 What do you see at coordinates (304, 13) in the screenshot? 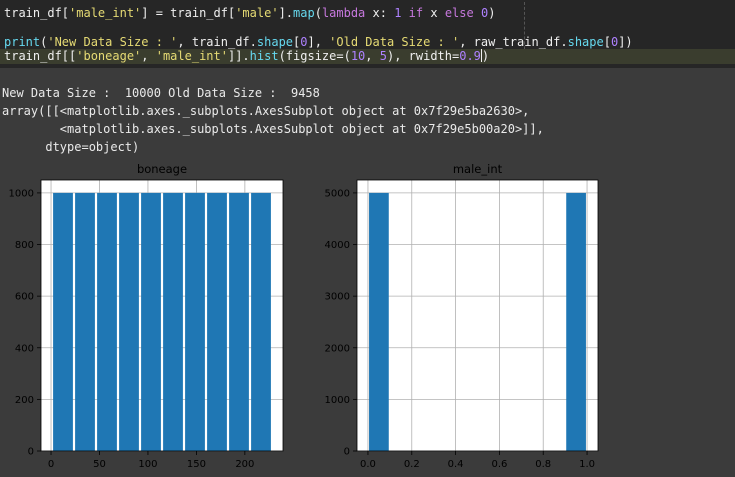
I see `code-token: map` at bounding box center [304, 13].